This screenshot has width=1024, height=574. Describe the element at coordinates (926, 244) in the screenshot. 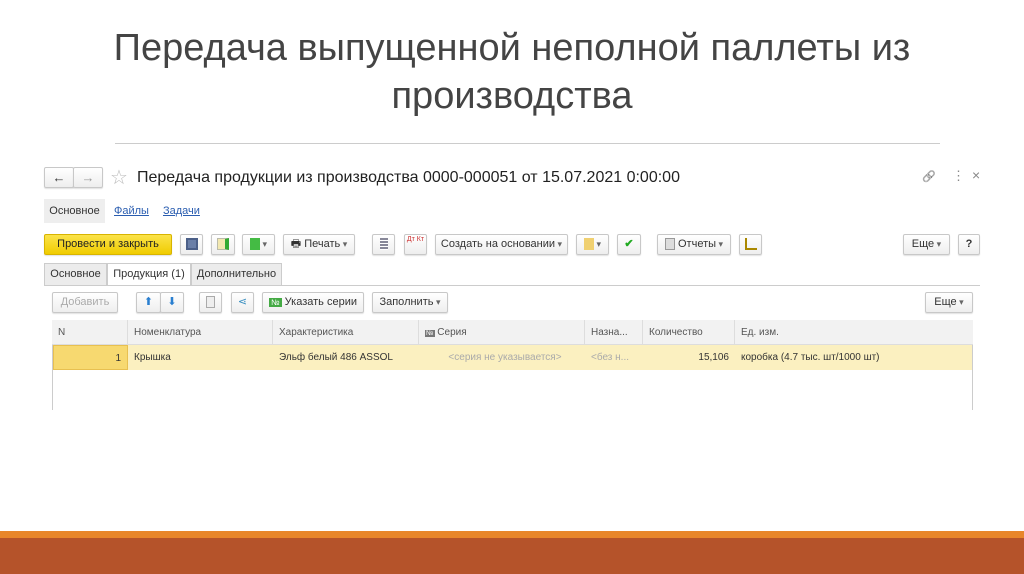

I see `more-button: Еще` at that location.